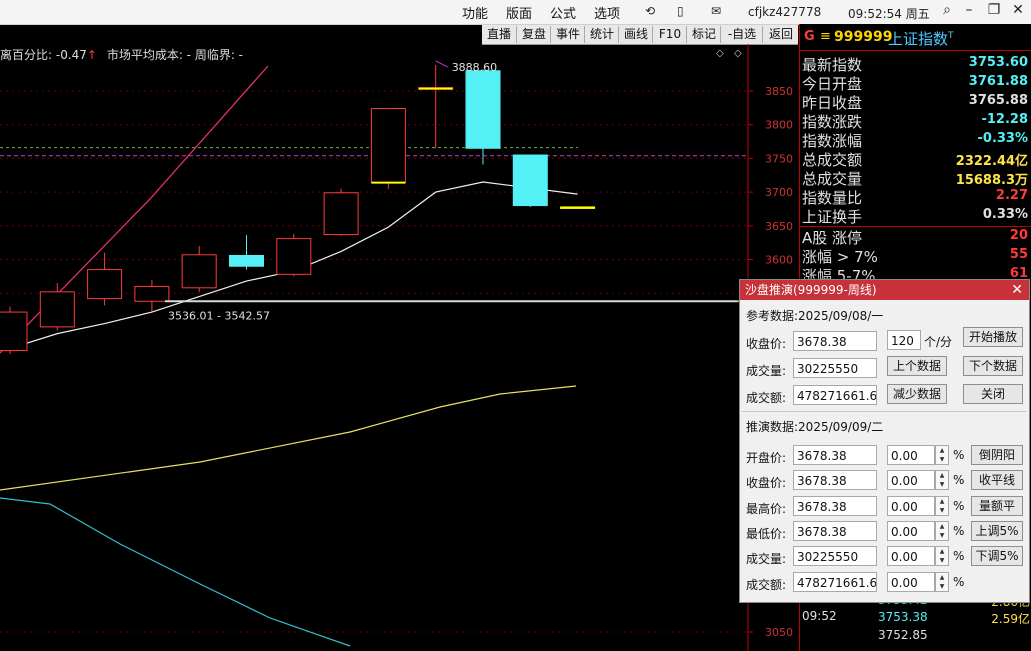  Describe the element at coordinates (680, 11) in the screenshot. I see `phone-icon: ▯` at that location.